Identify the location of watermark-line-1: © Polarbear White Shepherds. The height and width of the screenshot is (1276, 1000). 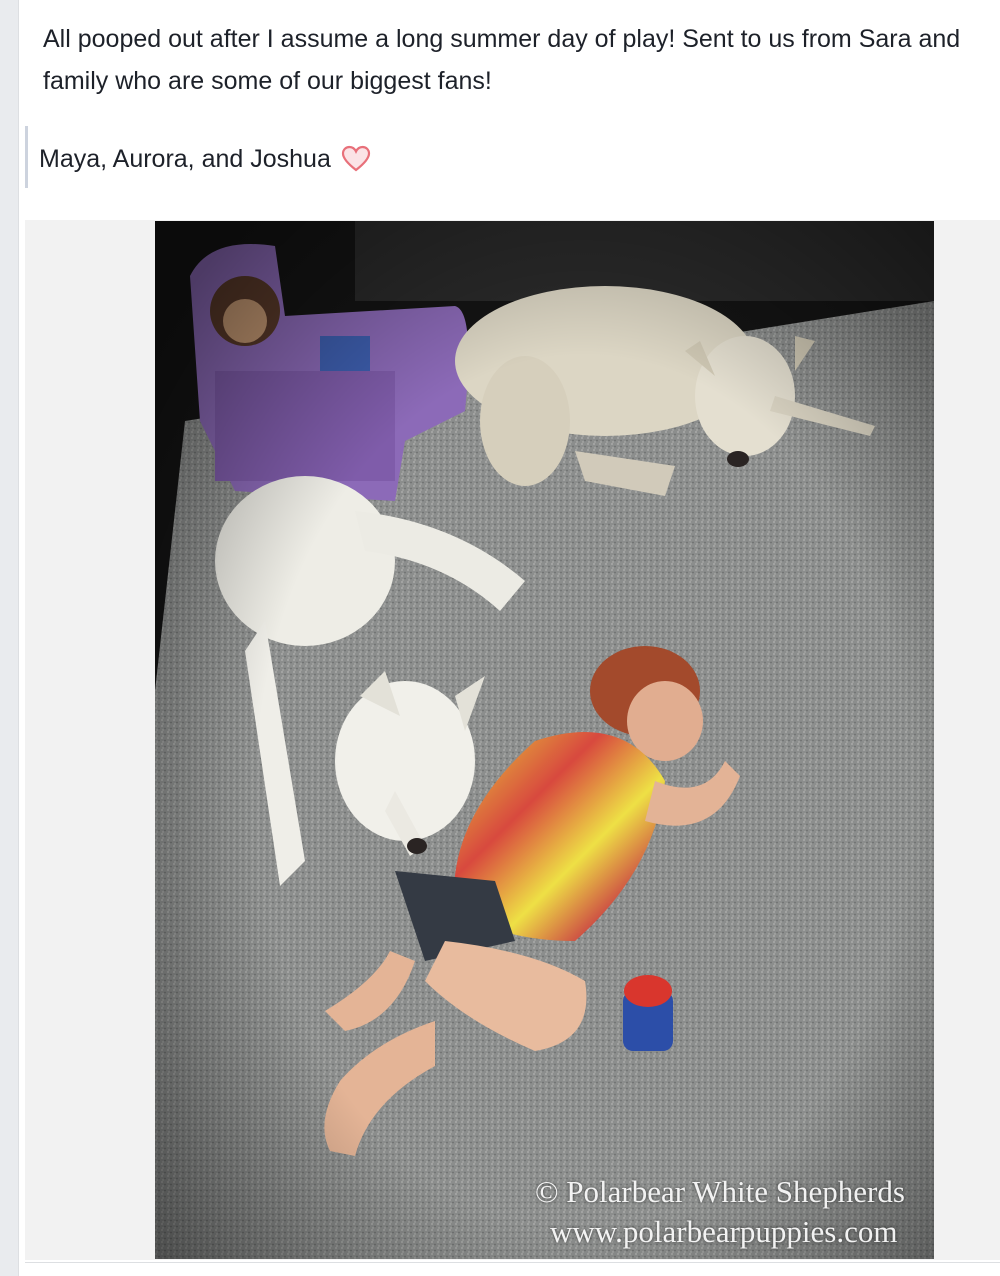
(720, 1191).